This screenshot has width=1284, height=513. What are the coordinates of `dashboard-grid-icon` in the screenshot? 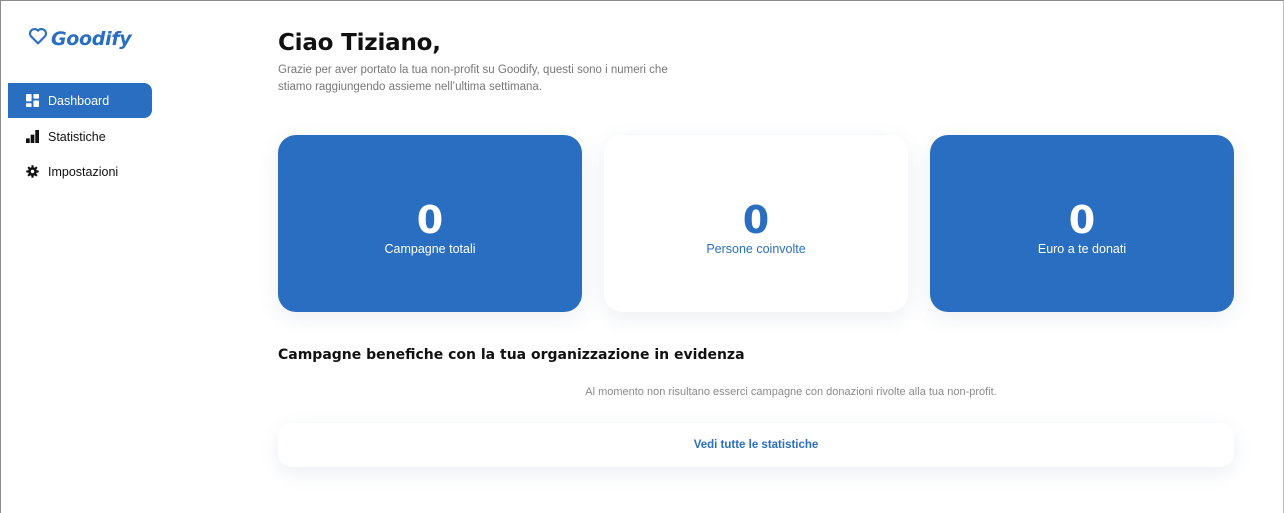 It's located at (32, 100).